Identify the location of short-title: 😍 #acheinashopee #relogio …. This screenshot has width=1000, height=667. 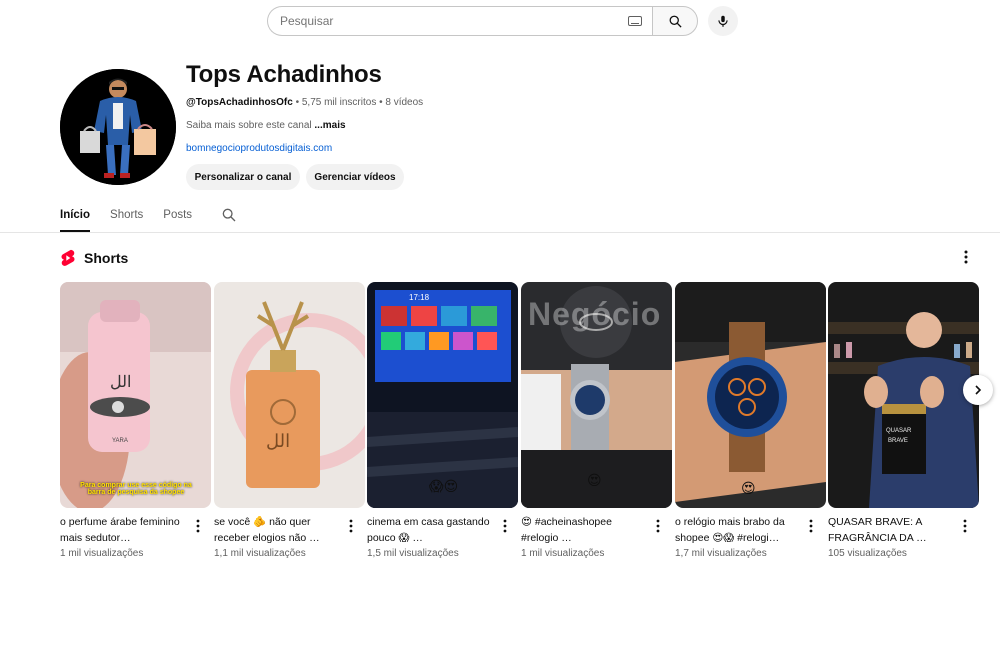
(586, 530).